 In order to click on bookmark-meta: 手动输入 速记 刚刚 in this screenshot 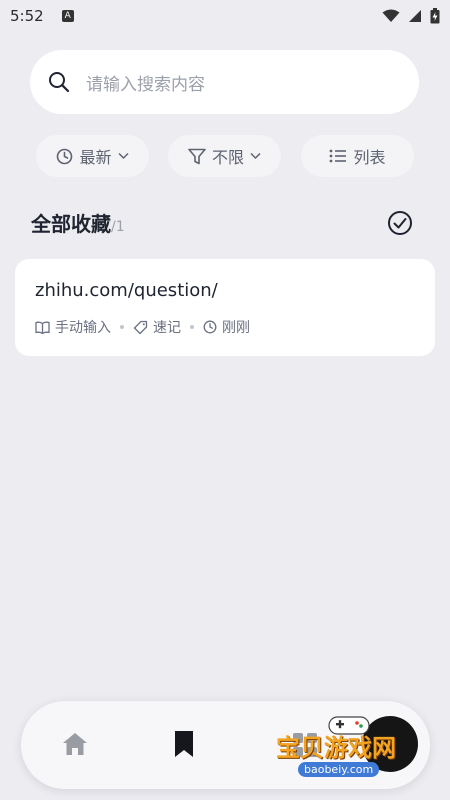, I will do `click(225, 327)`.